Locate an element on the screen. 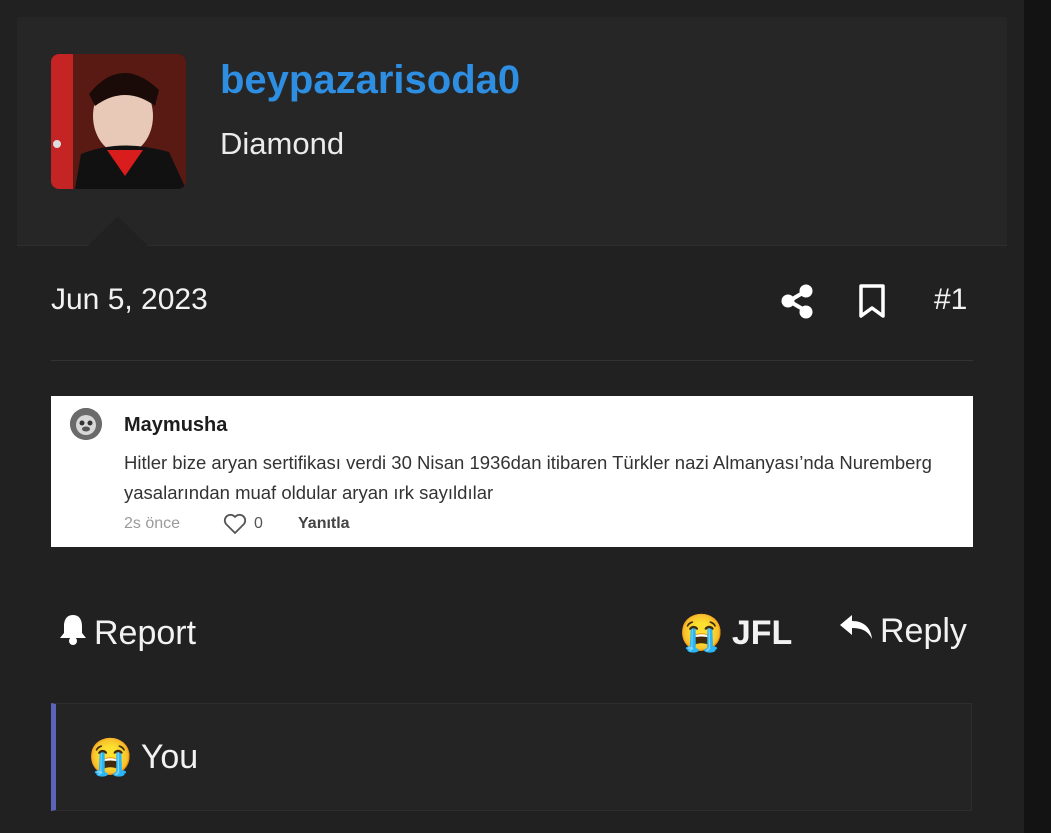 This screenshot has height=833, width=1051. user-title: Diamond is located at coordinates (282, 143).